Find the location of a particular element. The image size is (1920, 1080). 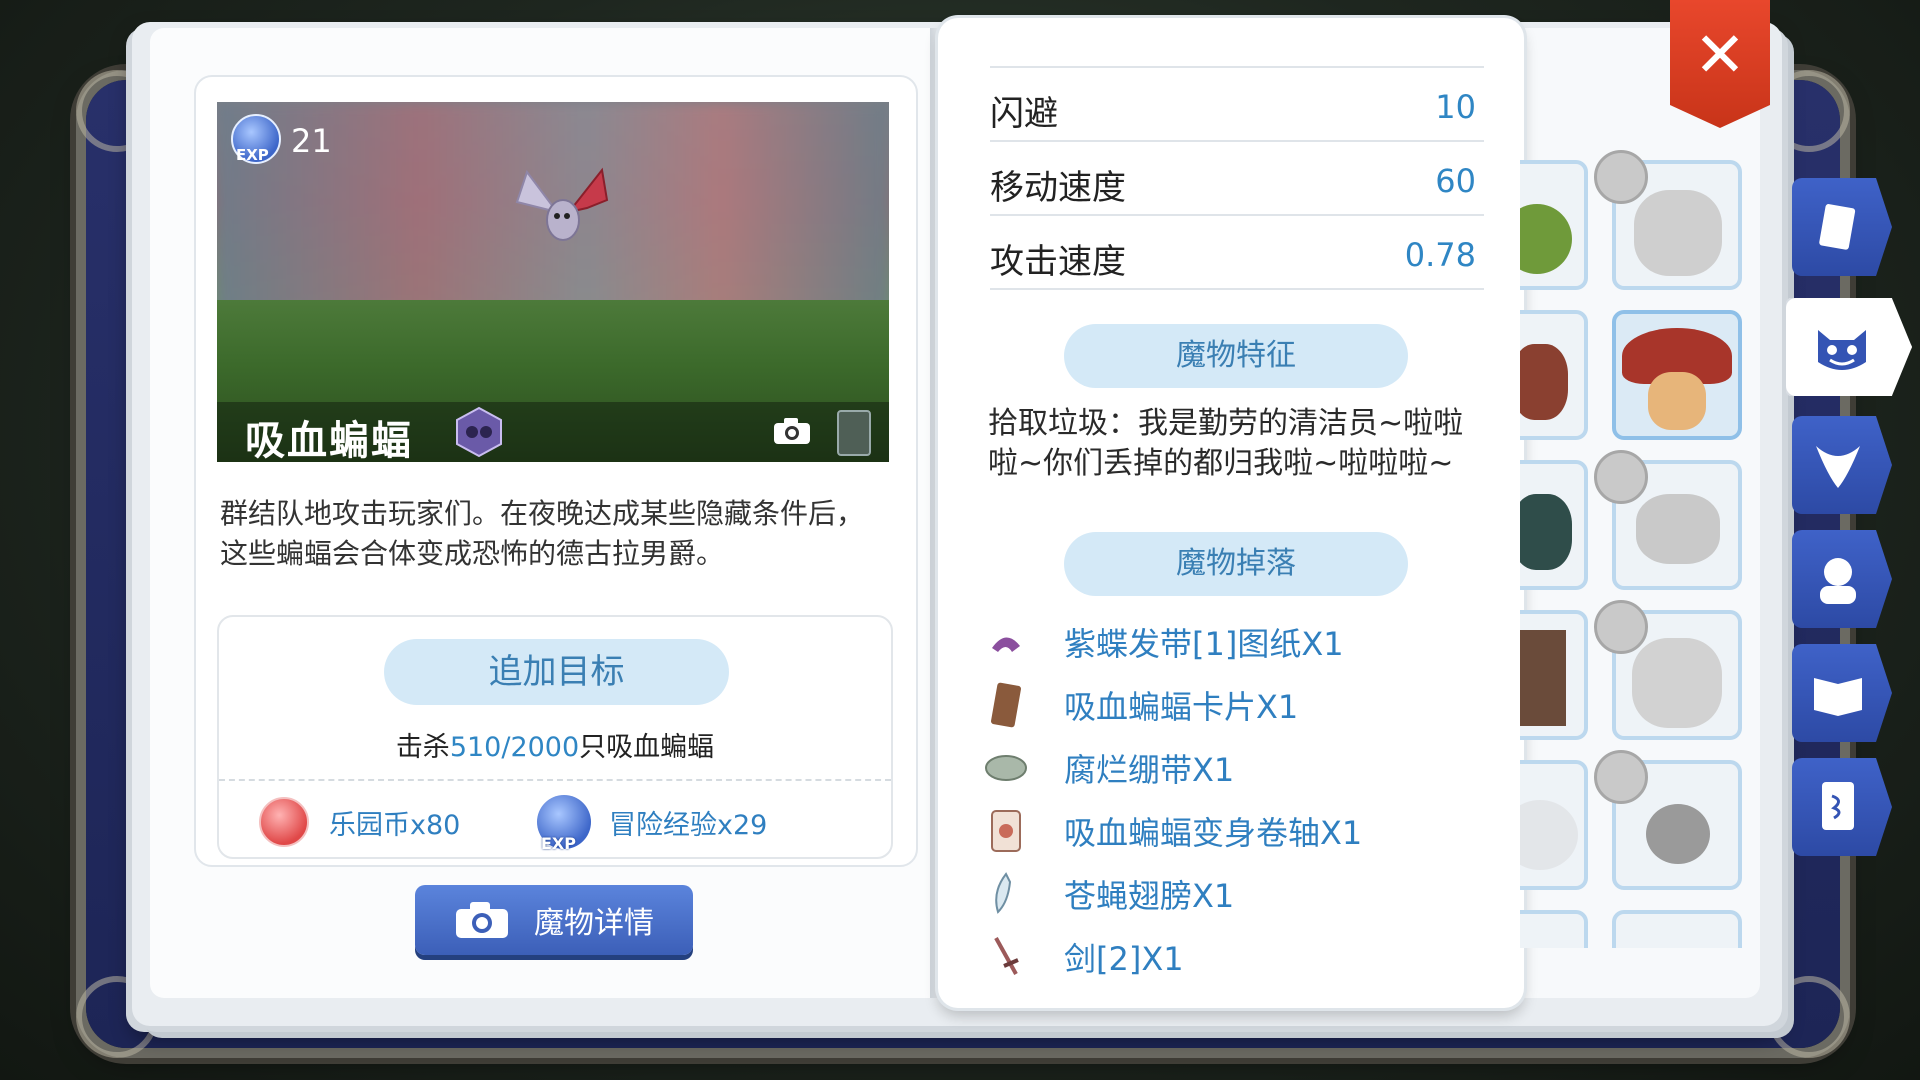

drop-item: 苍蝇翅膀X1 is located at coordinates (1108, 894).